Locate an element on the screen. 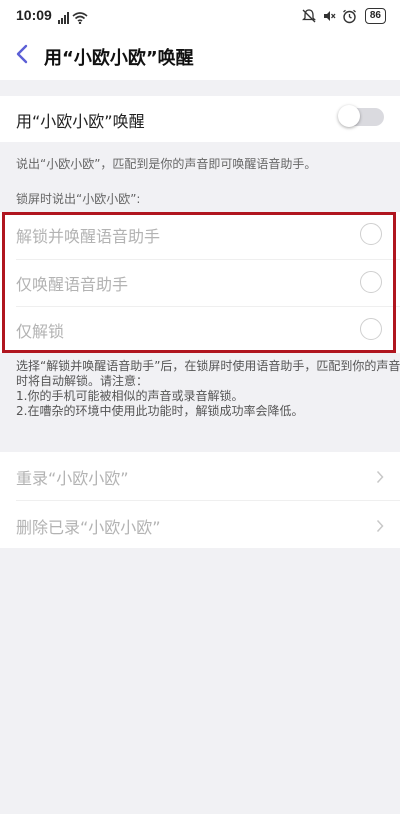 This screenshot has width=400, height=814. option-unlock-only: 仅解锁 is located at coordinates (200, 330).